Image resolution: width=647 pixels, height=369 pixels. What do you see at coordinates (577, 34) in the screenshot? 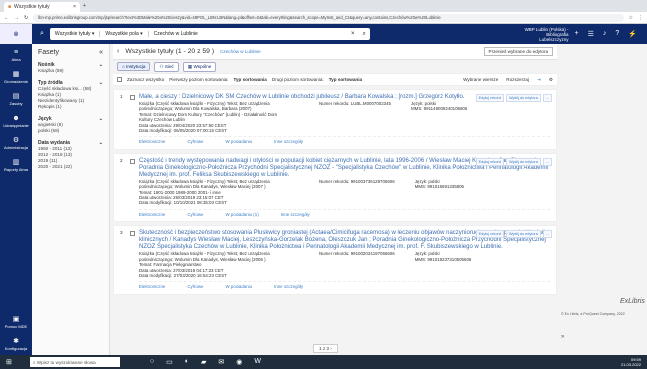
I see `plus-icon: +` at bounding box center [577, 34].